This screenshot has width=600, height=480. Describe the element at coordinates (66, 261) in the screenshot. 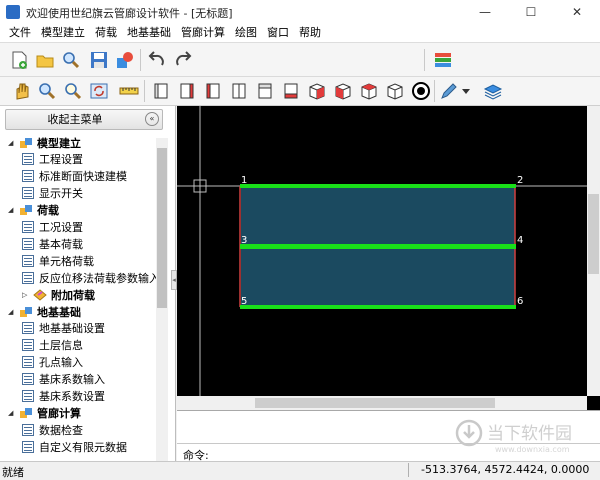

I see `tree-item-label: 单元格荷载` at that location.